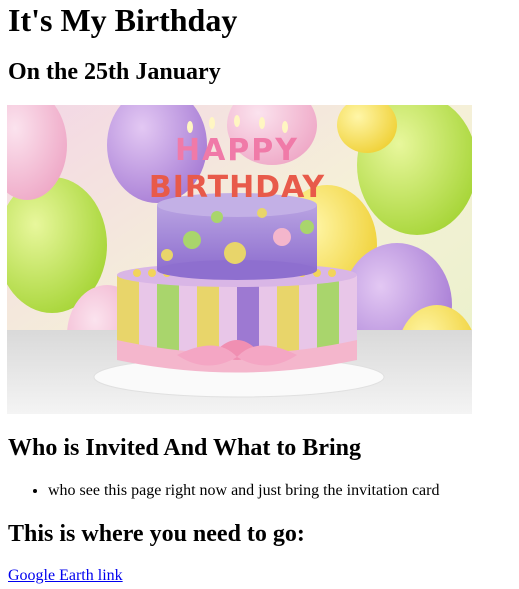  I want to click on date-heading: On the 25th January, so click(114, 72).